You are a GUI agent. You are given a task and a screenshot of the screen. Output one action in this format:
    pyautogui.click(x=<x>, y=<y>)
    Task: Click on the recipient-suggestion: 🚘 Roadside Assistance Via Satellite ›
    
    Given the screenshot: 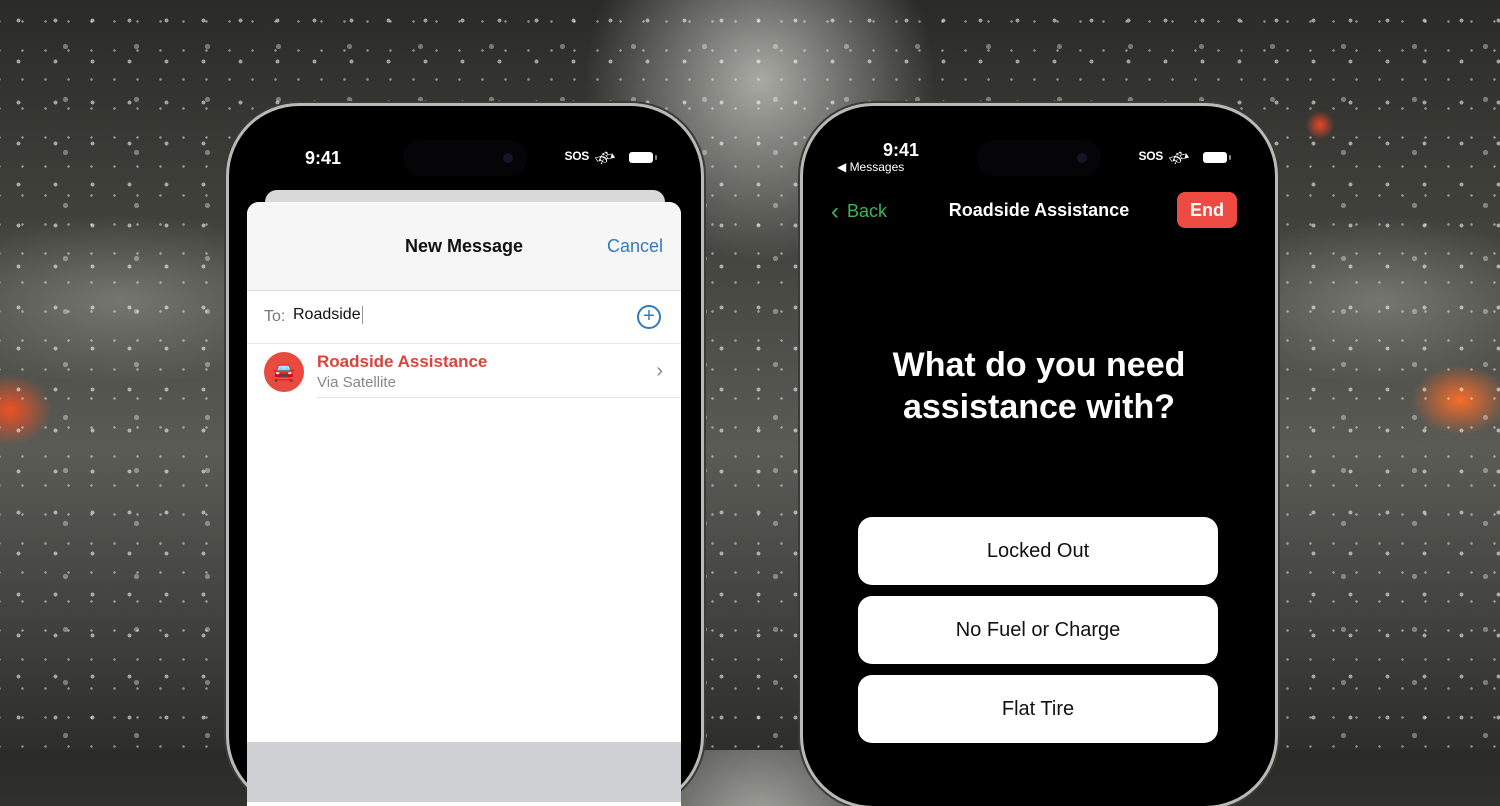 What is the action you would take?
    pyautogui.click(x=464, y=371)
    